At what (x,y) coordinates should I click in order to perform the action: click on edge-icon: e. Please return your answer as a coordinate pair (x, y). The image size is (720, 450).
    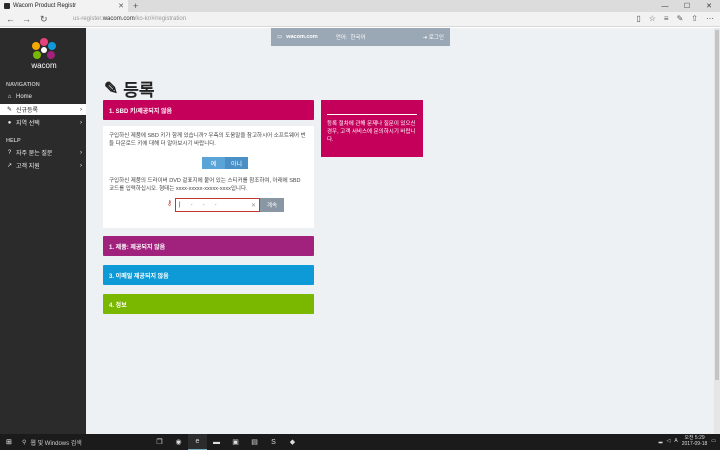
    Looking at the image, I should click on (197, 442).